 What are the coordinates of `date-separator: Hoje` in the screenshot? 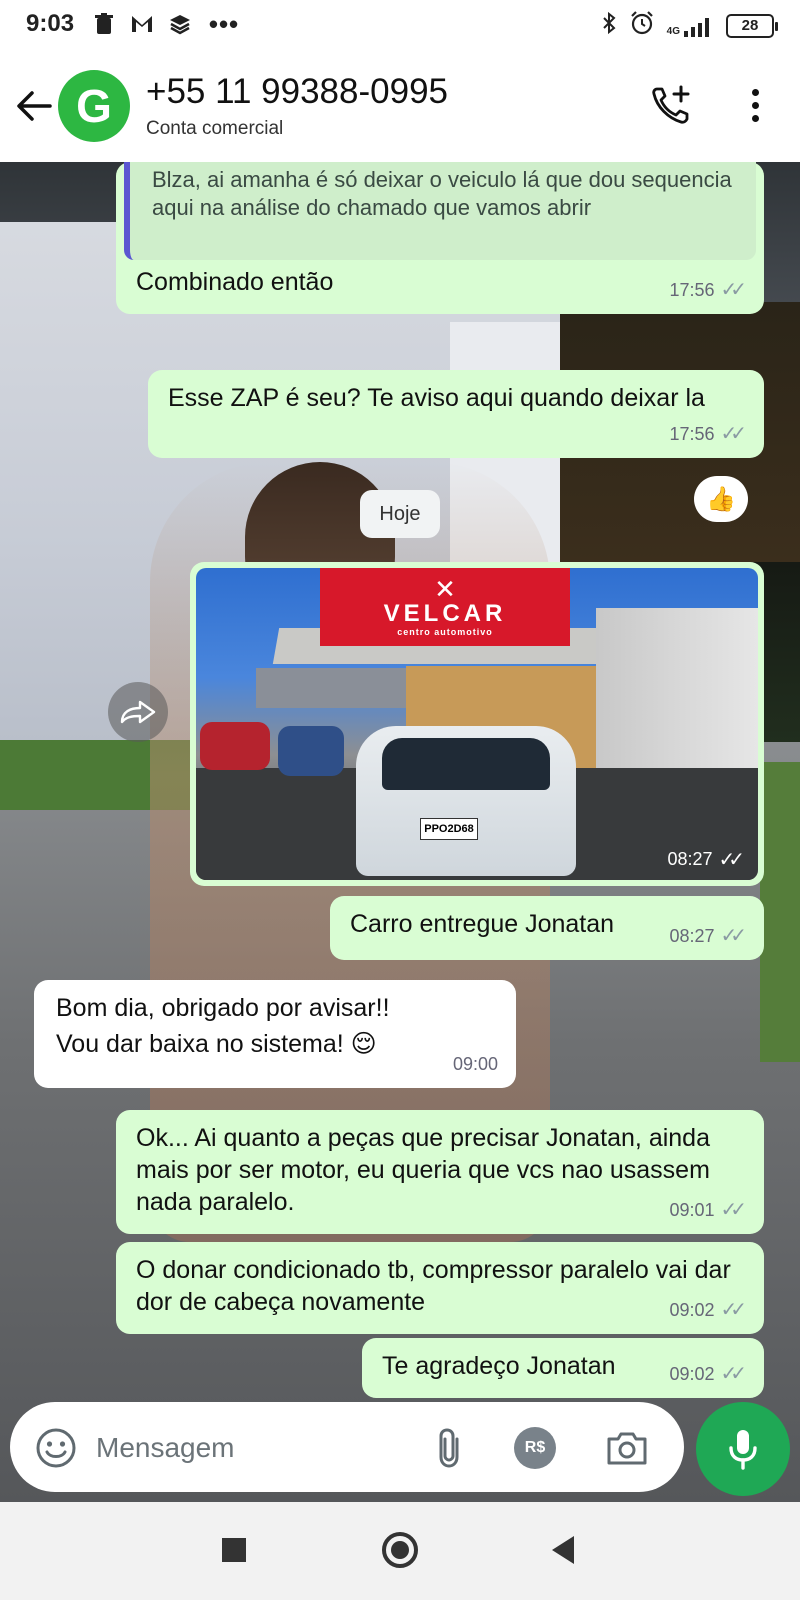 It's located at (400, 514).